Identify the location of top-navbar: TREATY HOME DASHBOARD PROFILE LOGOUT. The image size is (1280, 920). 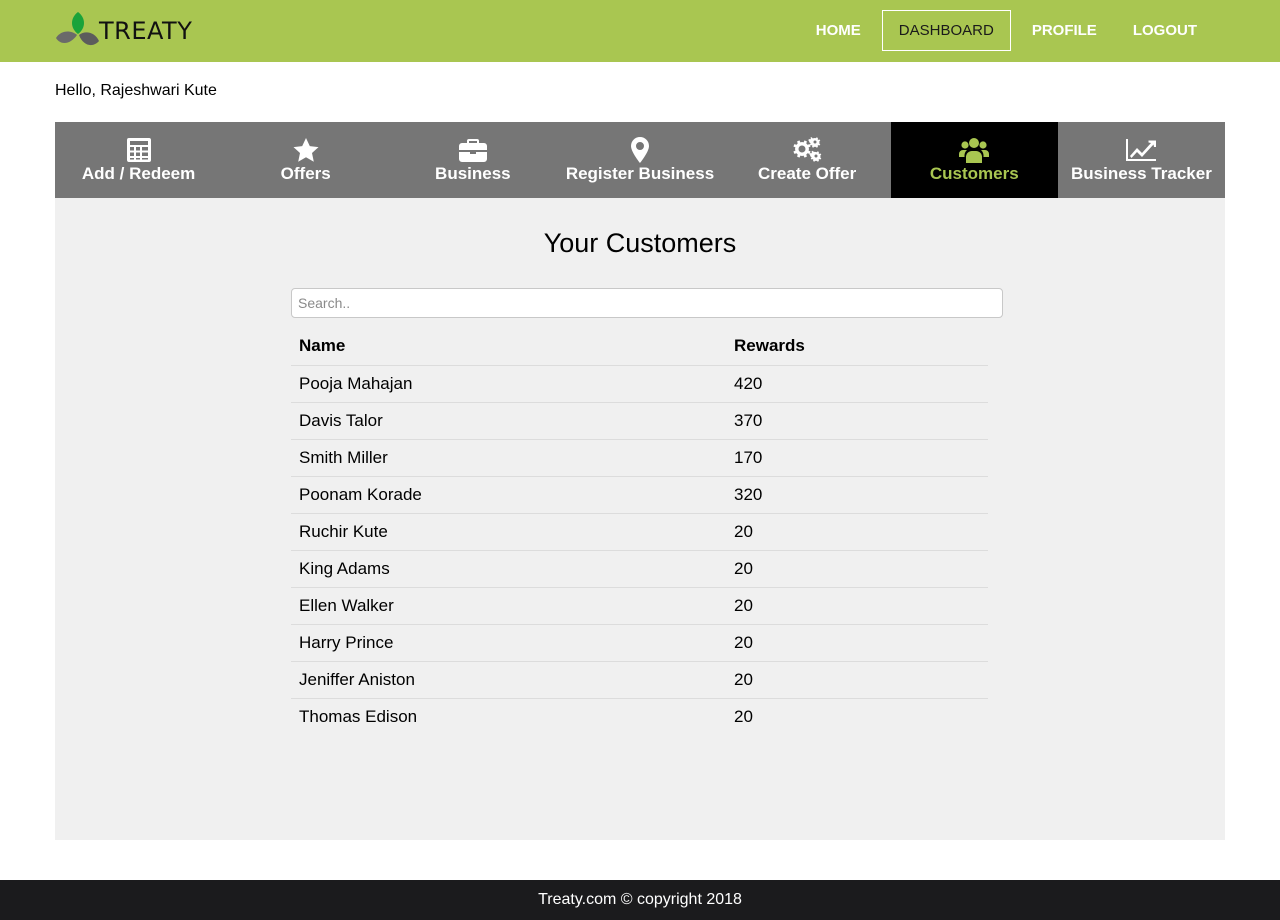
(640, 31).